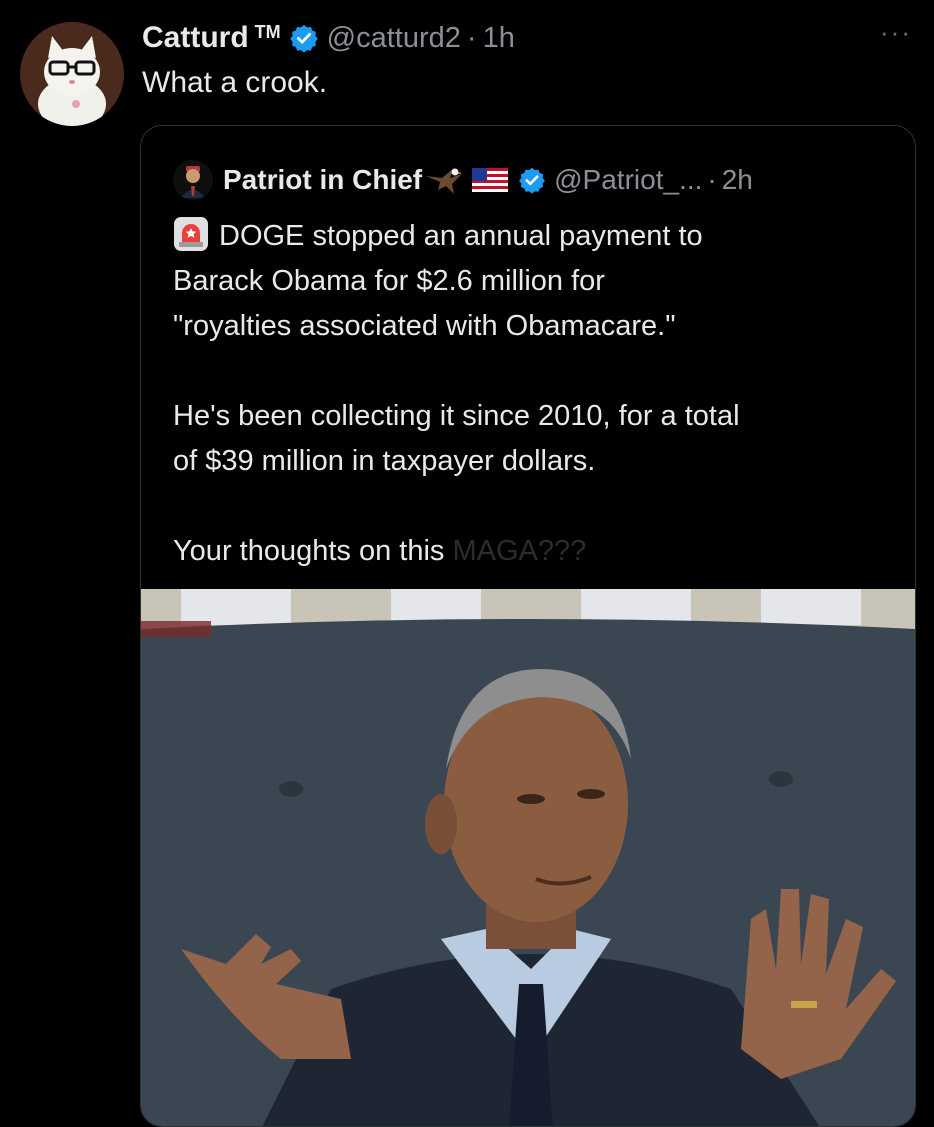 The image size is (934, 1127). What do you see at coordinates (195, 38) in the screenshot?
I see `author-name: Catturd` at bounding box center [195, 38].